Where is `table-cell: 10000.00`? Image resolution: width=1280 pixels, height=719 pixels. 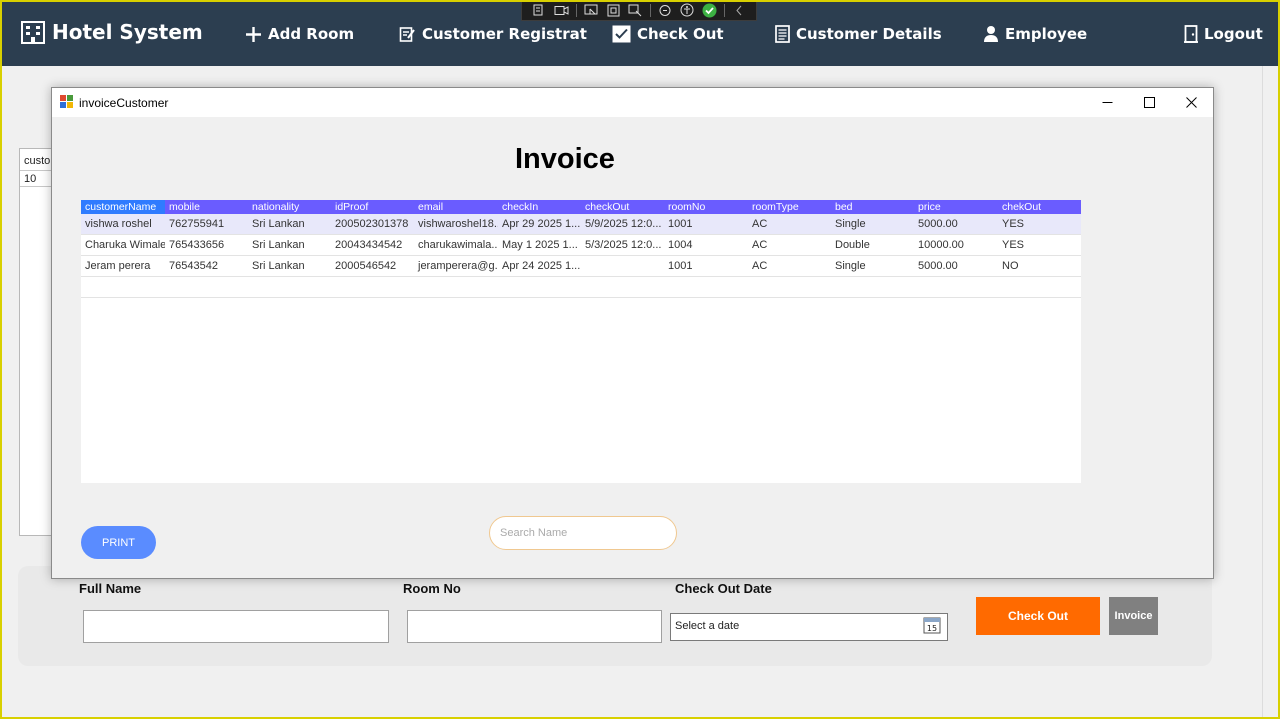 table-cell: 10000.00 is located at coordinates (957, 245).